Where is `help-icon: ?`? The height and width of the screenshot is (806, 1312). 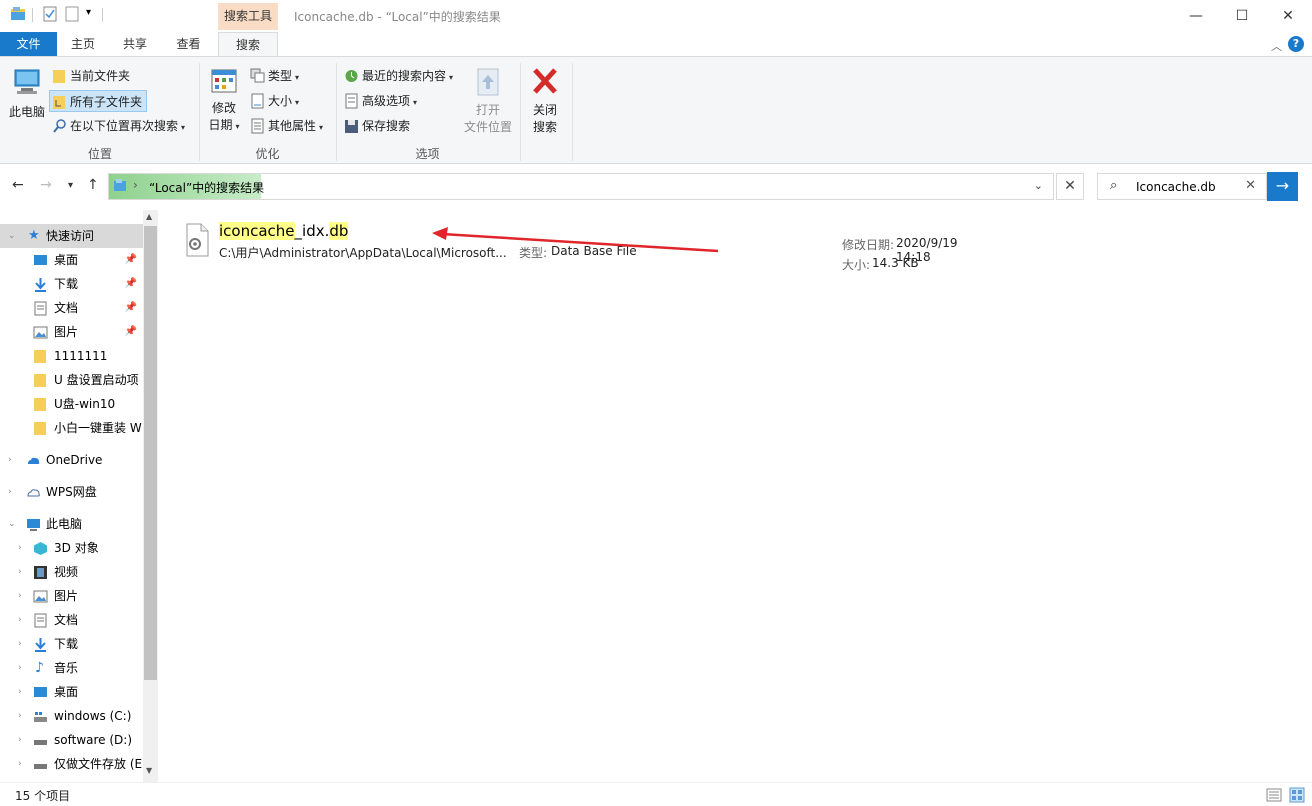
help-icon: ? is located at coordinates (1296, 44).